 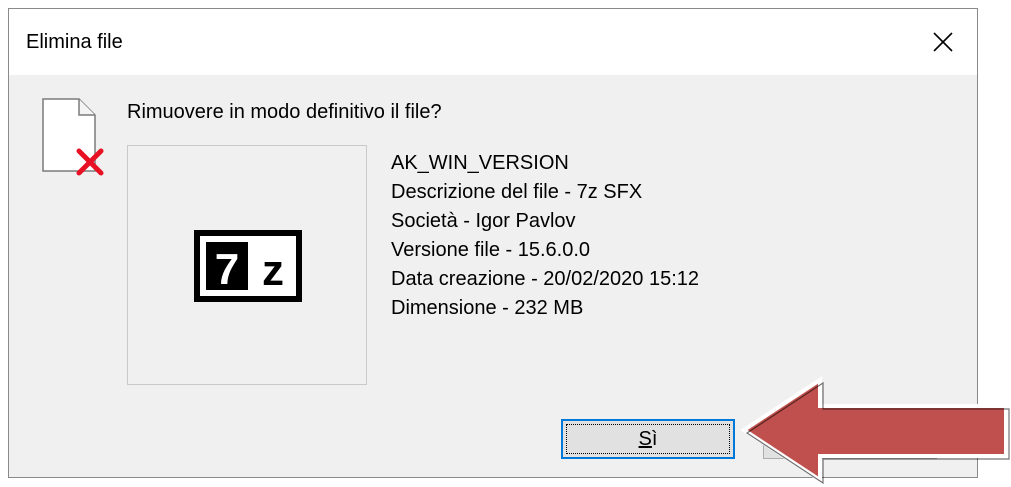 What do you see at coordinates (227, 269) in the screenshot?
I see `svg-text: 7` at bounding box center [227, 269].